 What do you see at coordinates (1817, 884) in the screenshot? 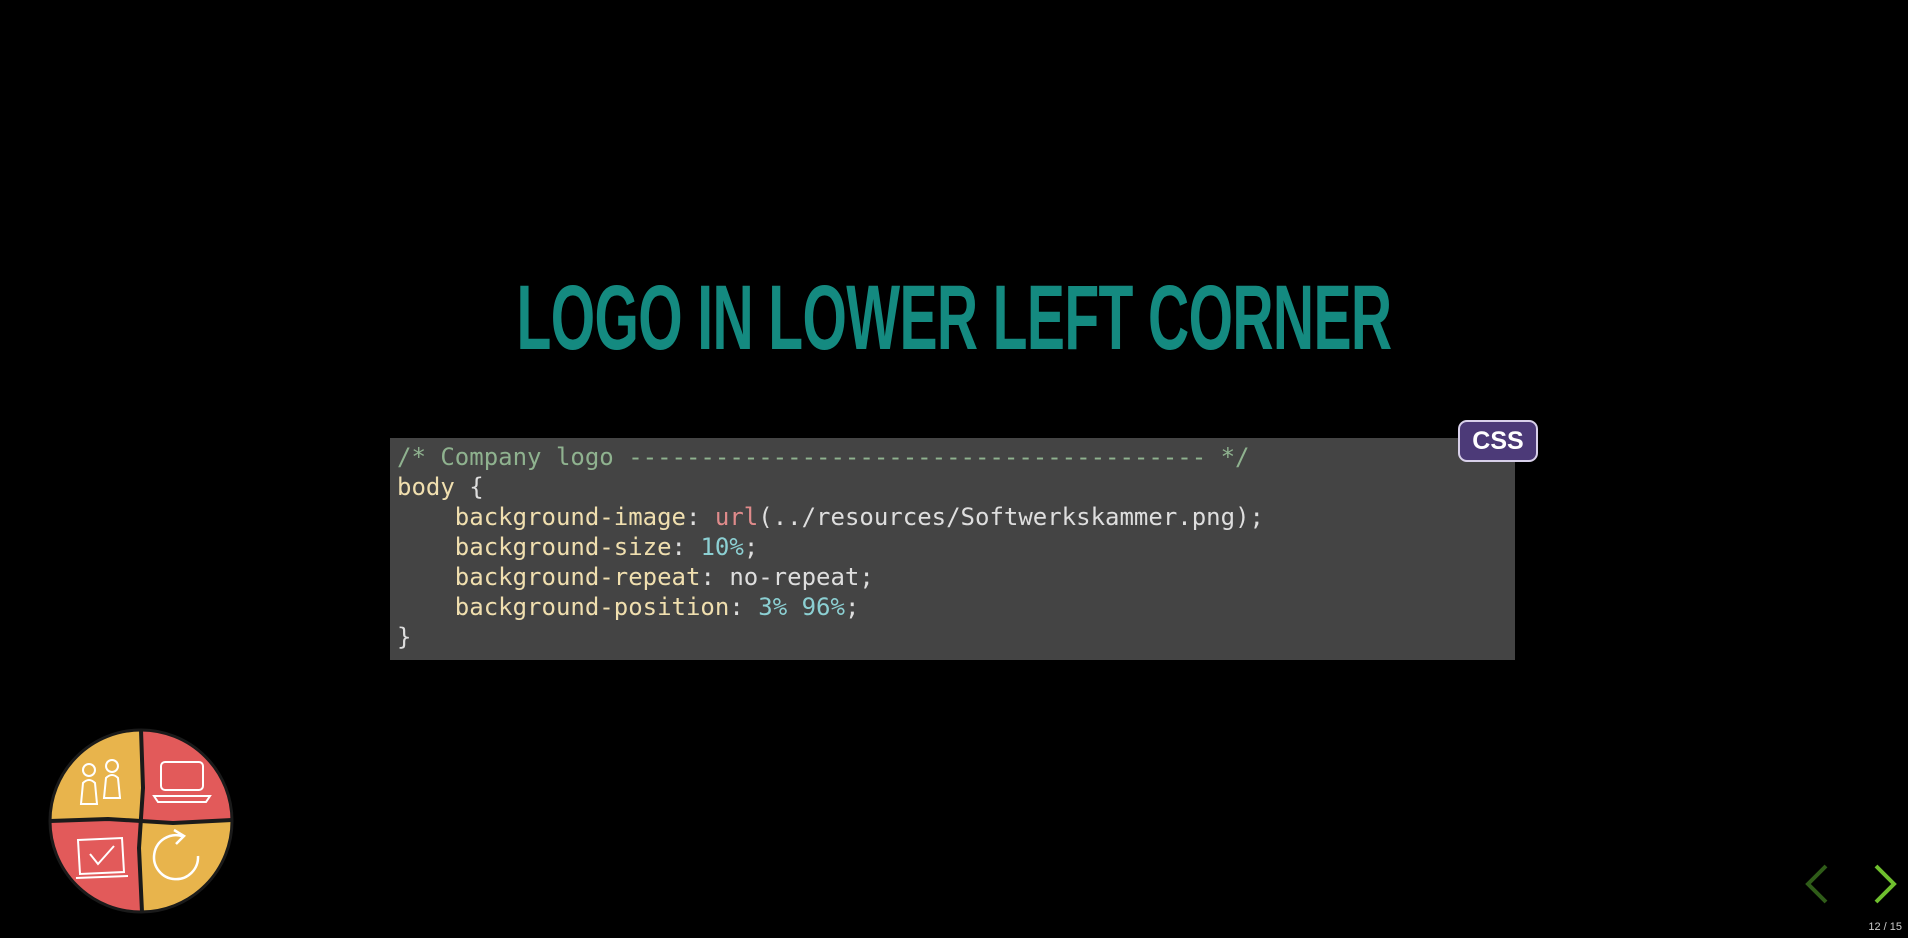
I see `chevron-left-icon` at bounding box center [1817, 884].